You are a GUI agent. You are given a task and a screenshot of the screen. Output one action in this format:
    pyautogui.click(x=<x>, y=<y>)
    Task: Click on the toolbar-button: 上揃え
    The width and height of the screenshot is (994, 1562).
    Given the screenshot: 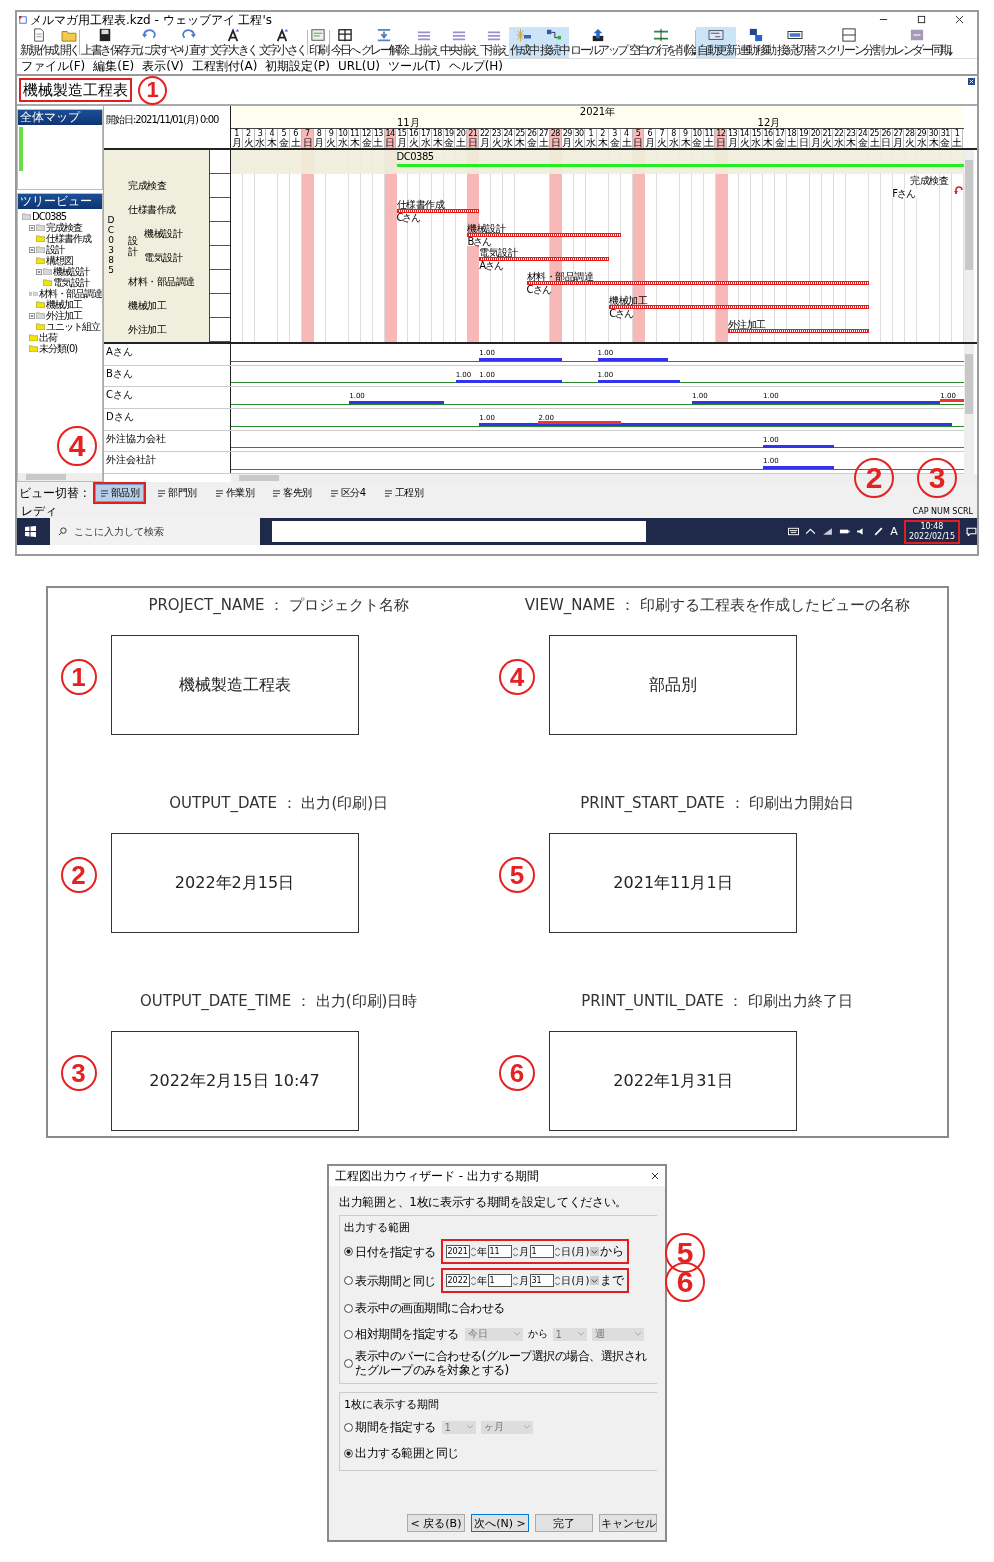 What is the action you would take?
    pyautogui.click(x=423, y=42)
    